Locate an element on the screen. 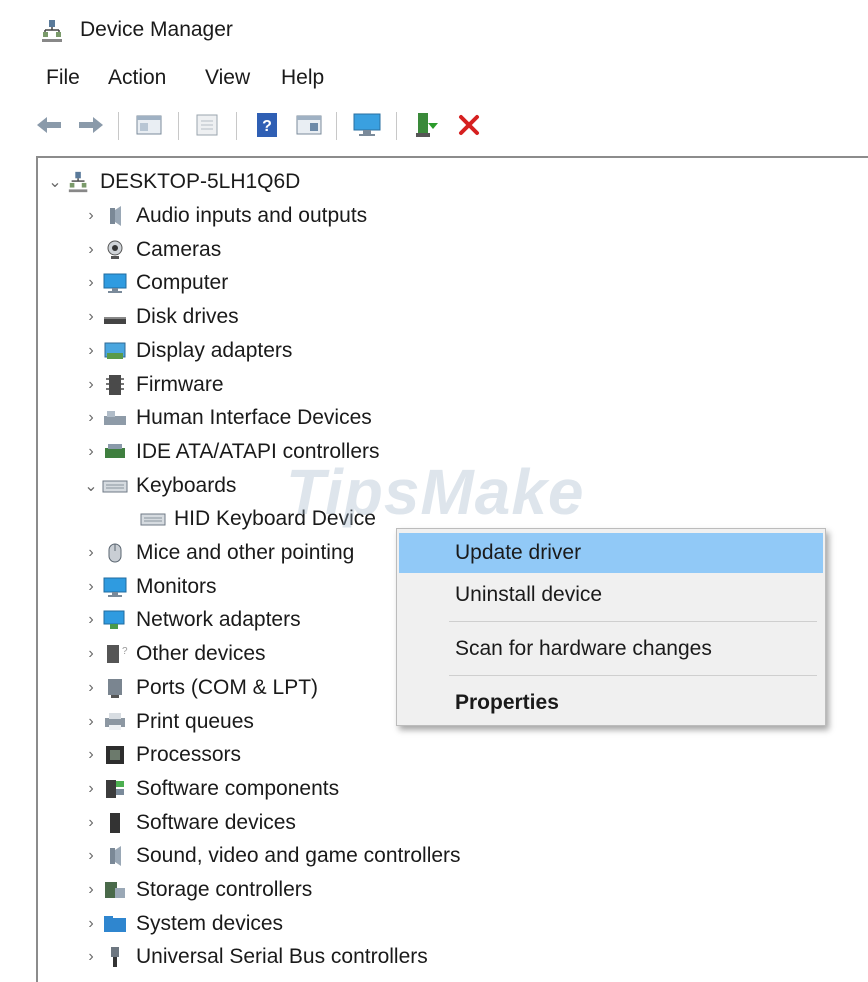 The height and width of the screenshot is (982, 868). device-manager-icon is located at coordinates (52, 31).